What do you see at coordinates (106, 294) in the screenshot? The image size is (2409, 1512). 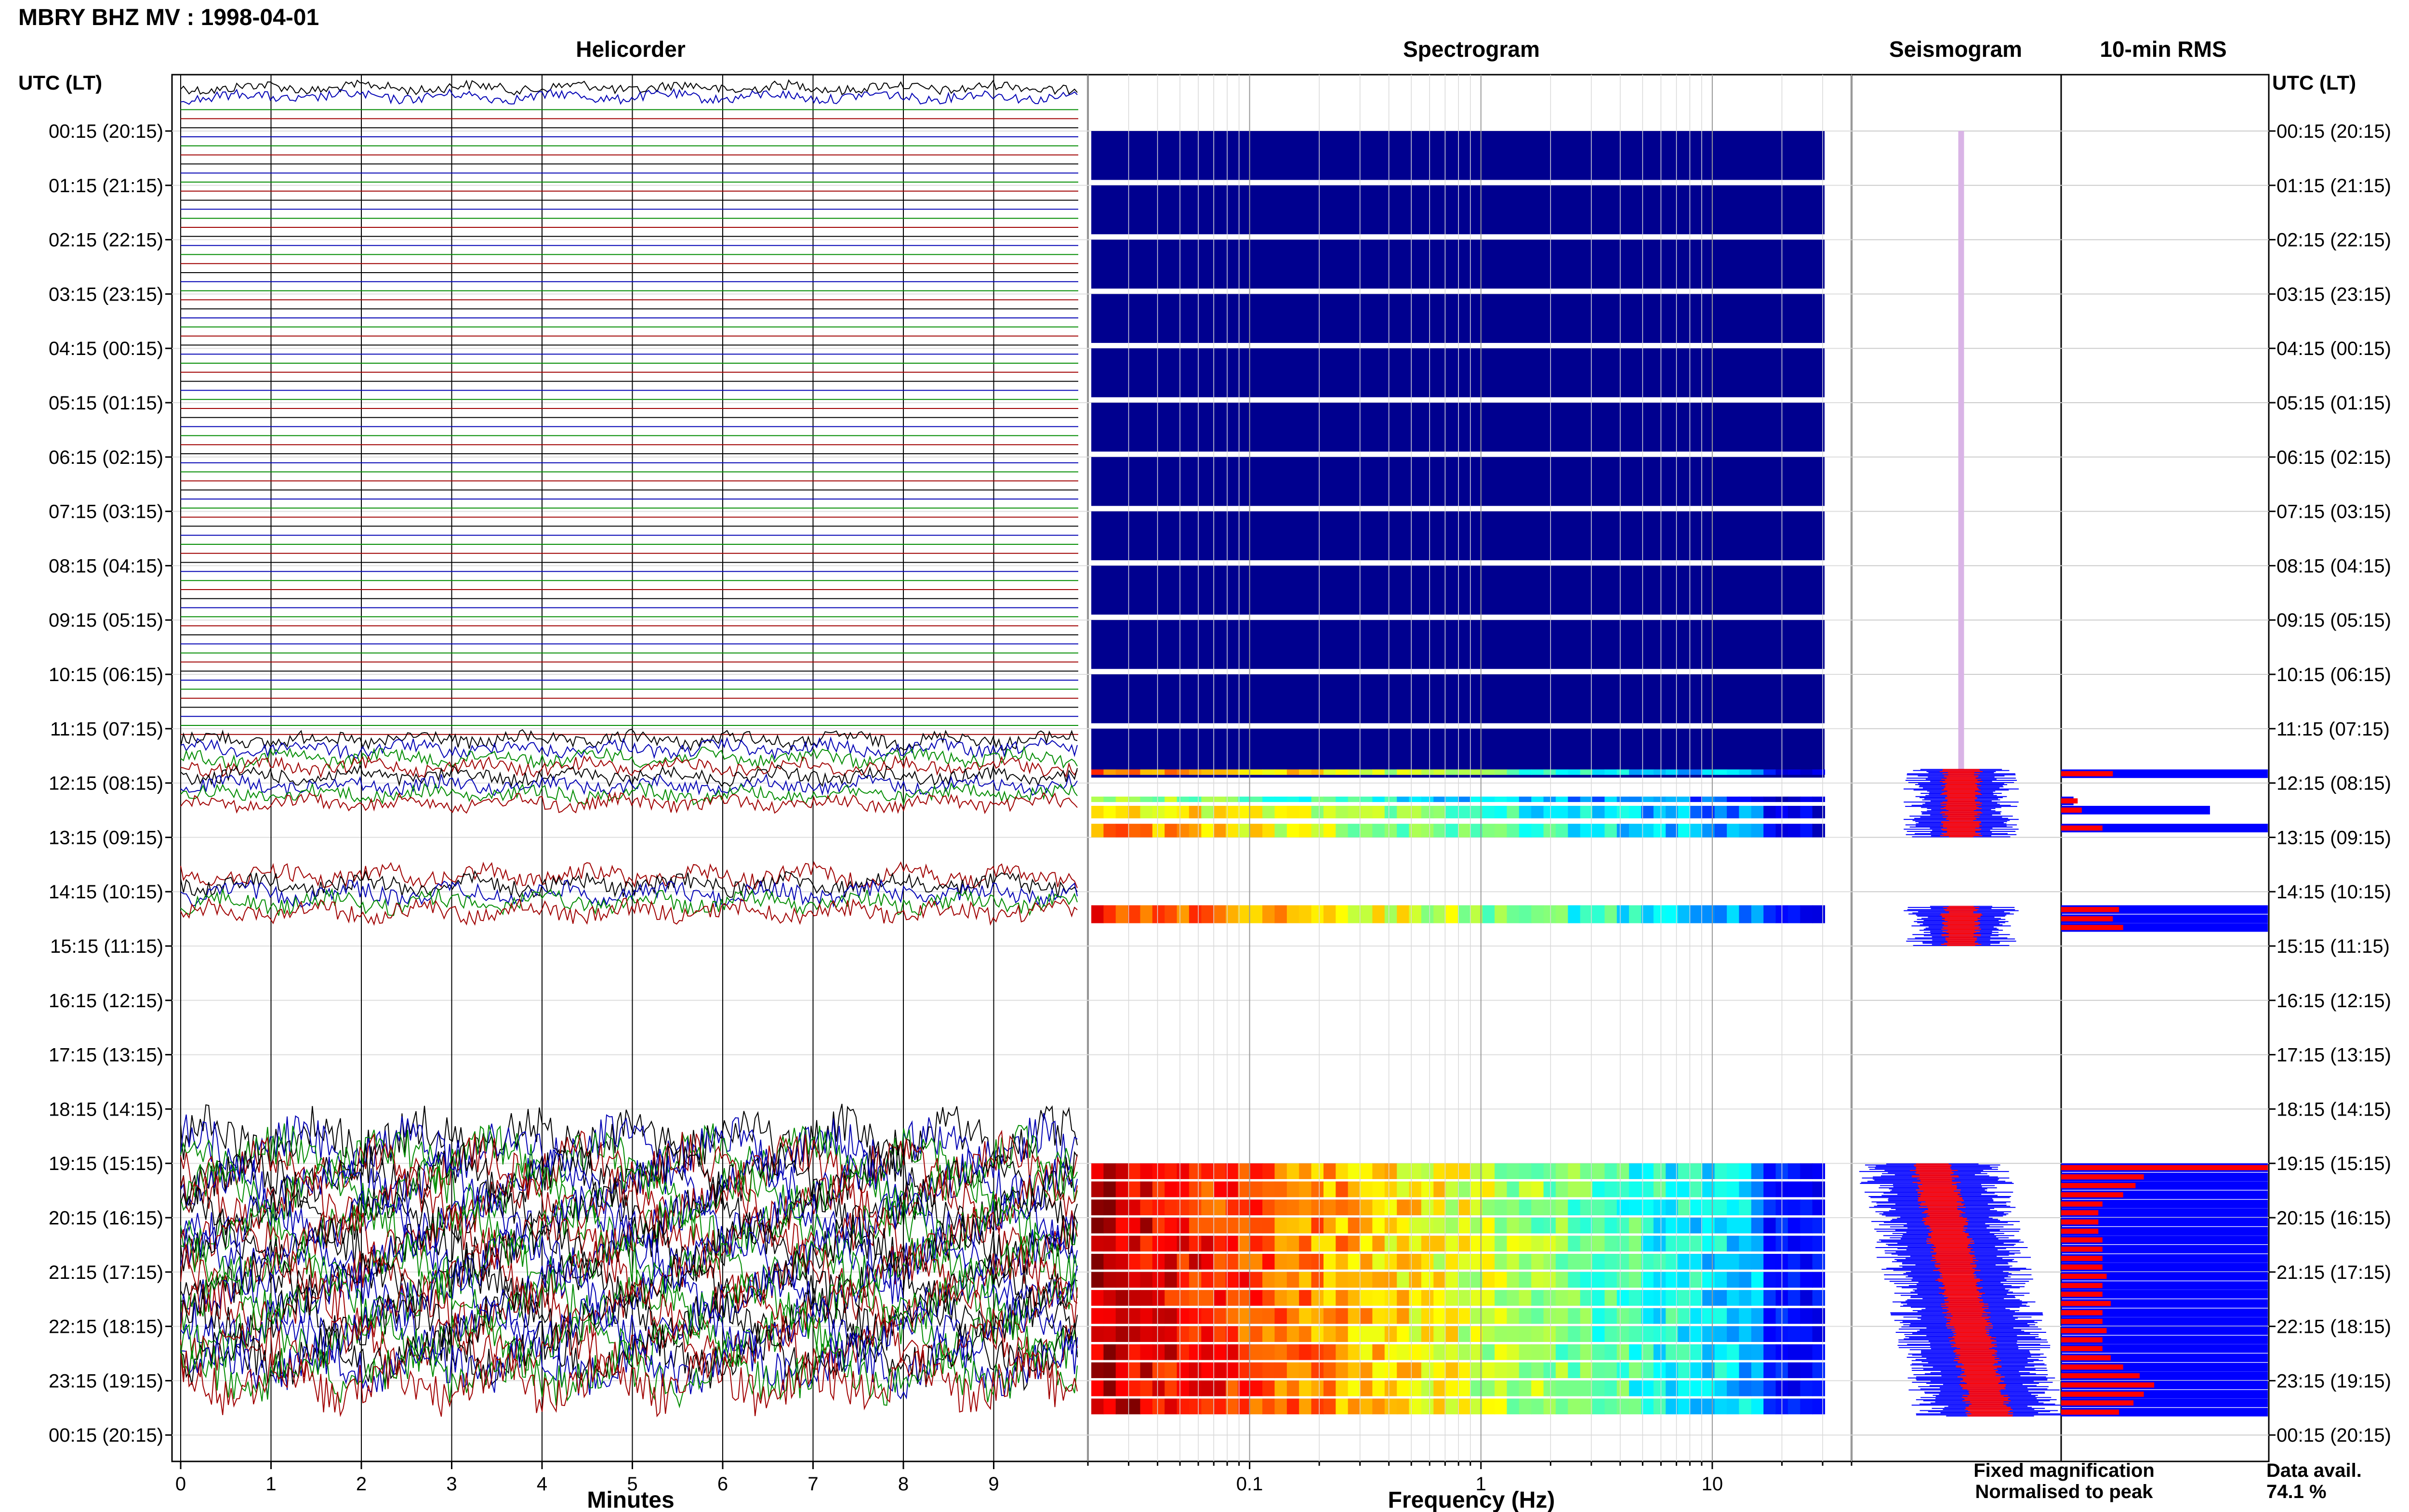 I see `time-tick-label-left: 03:15 (23:15)` at bounding box center [106, 294].